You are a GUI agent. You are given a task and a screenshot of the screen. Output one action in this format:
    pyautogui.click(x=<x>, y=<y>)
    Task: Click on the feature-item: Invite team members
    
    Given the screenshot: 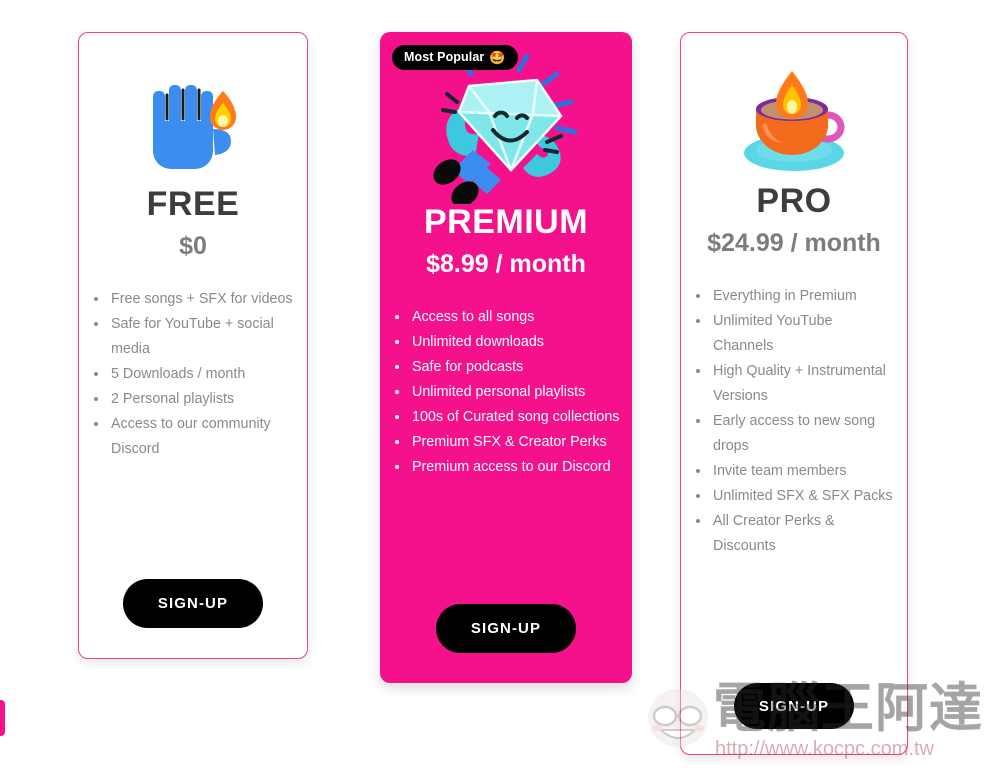 What is the action you would take?
    pyautogui.click(x=802, y=471)
    